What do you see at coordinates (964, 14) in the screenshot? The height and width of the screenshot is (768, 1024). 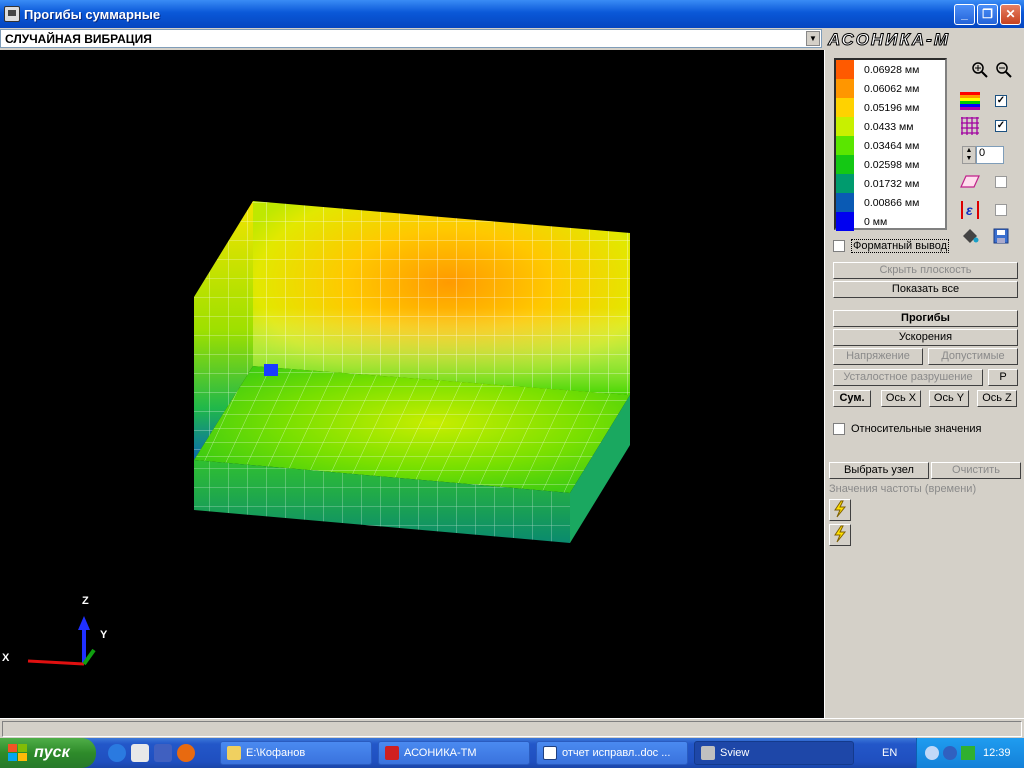 I see `minimize-button: _` at bounding box center [964, 14].